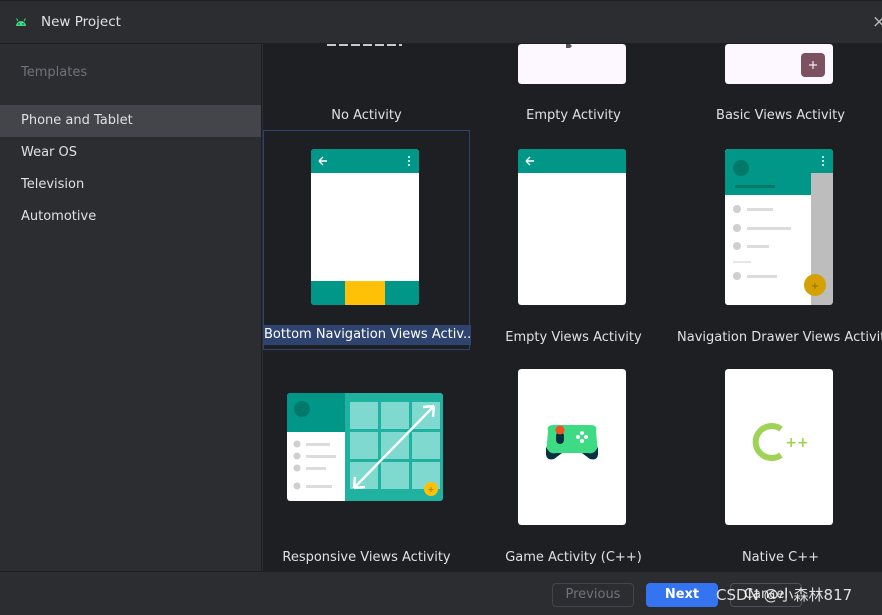 Image resolution: width=882 pixels, height=615 pixels. I want to click on template-label: Navigation Drawer Views Activity, so click(779, 337).